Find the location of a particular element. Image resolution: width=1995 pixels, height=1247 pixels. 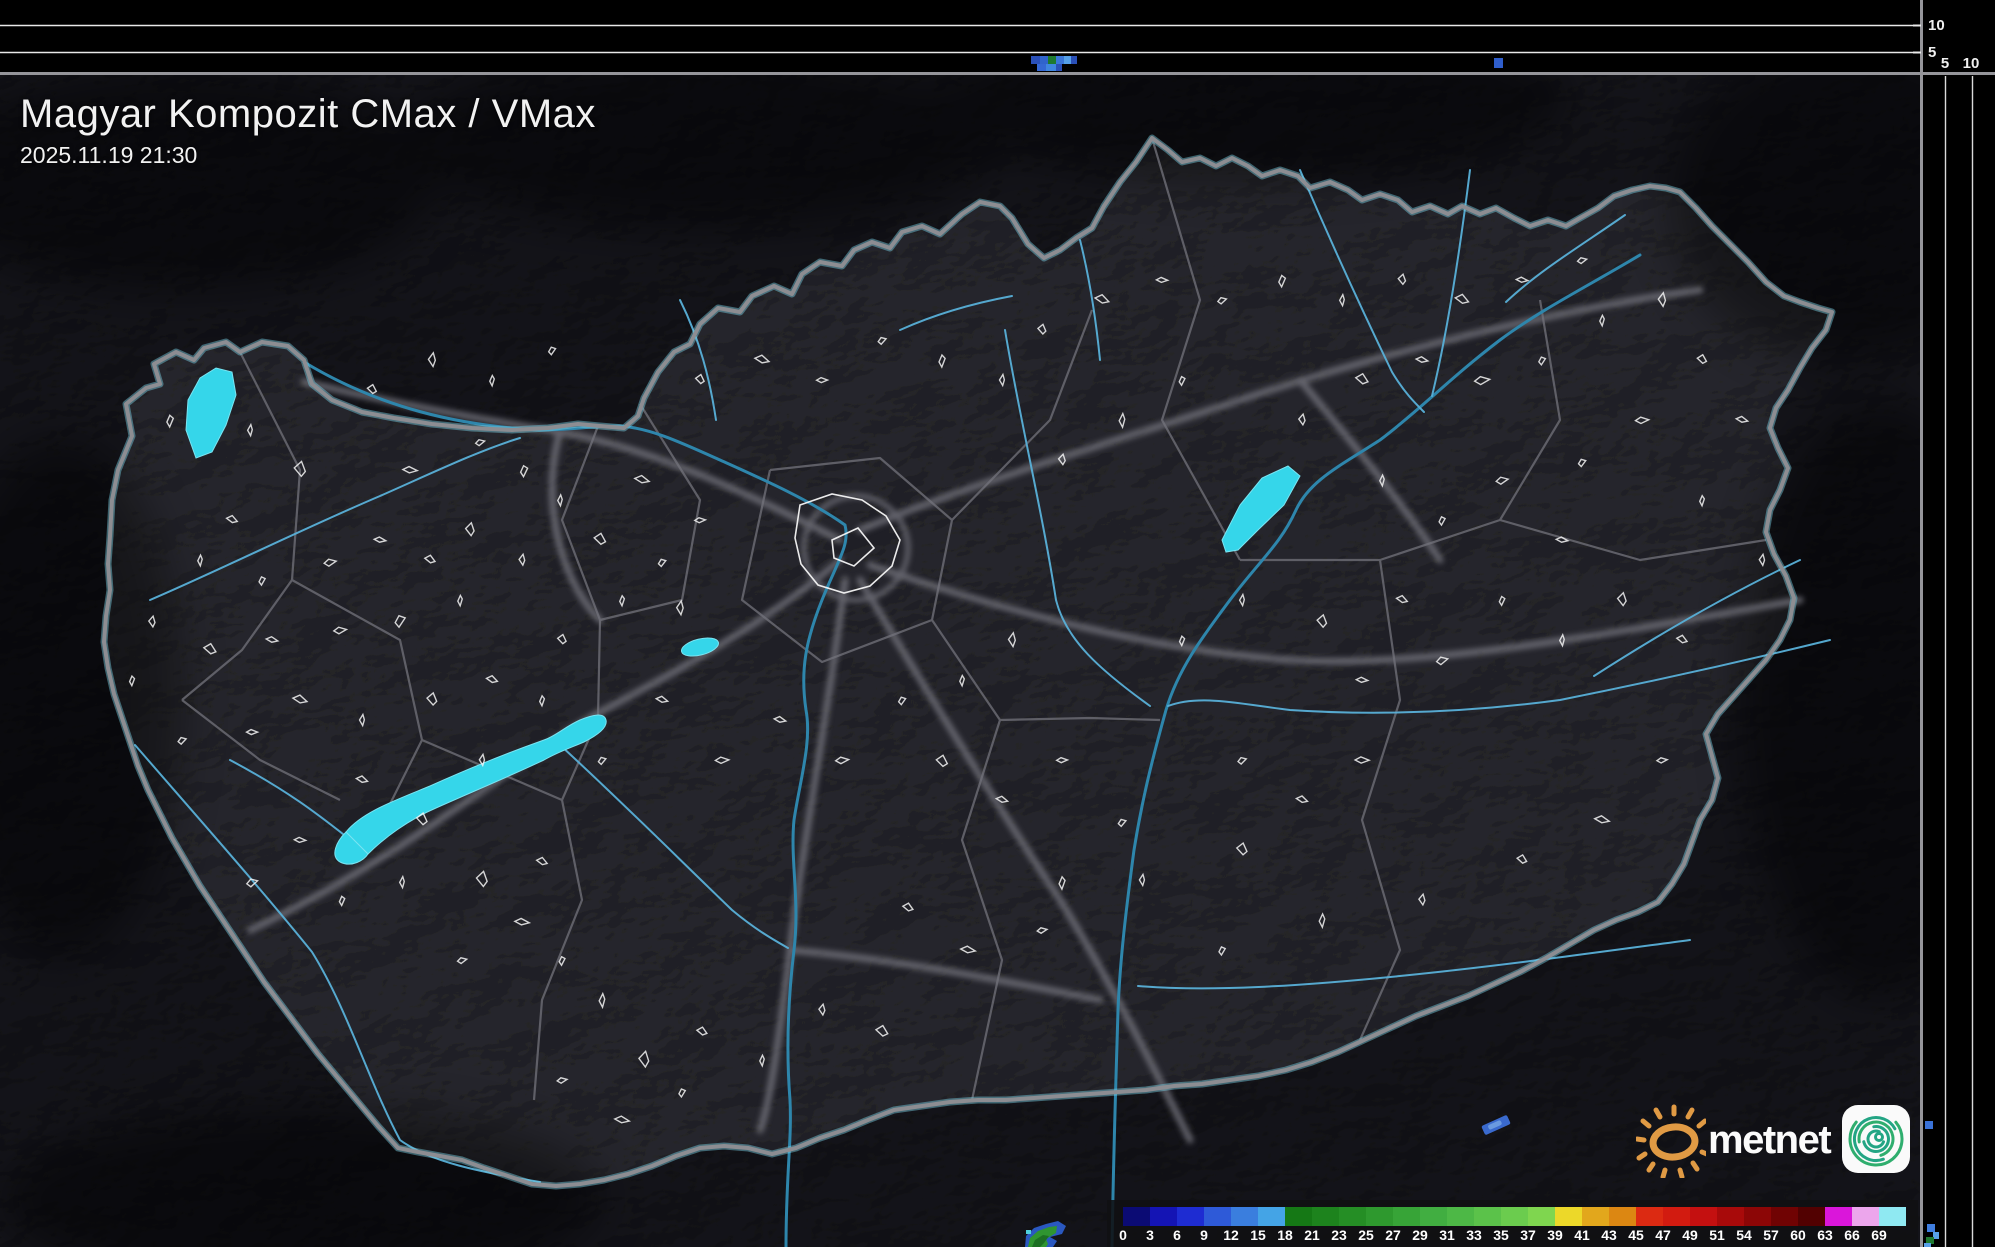

colorbar-tick-label: 39 is located at coordinates (1555, 1235).